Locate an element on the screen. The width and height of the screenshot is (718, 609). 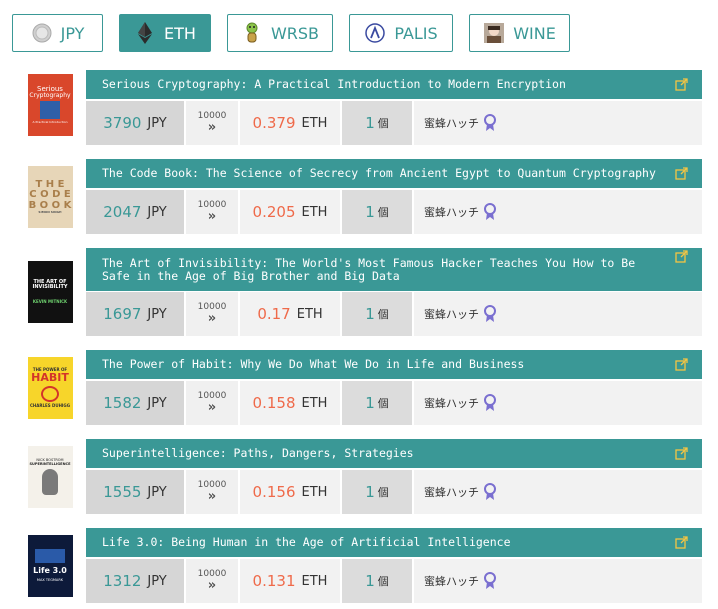
book-cover: Life 3.0 MAX TEGMARK is located at coordinates (50, 566).